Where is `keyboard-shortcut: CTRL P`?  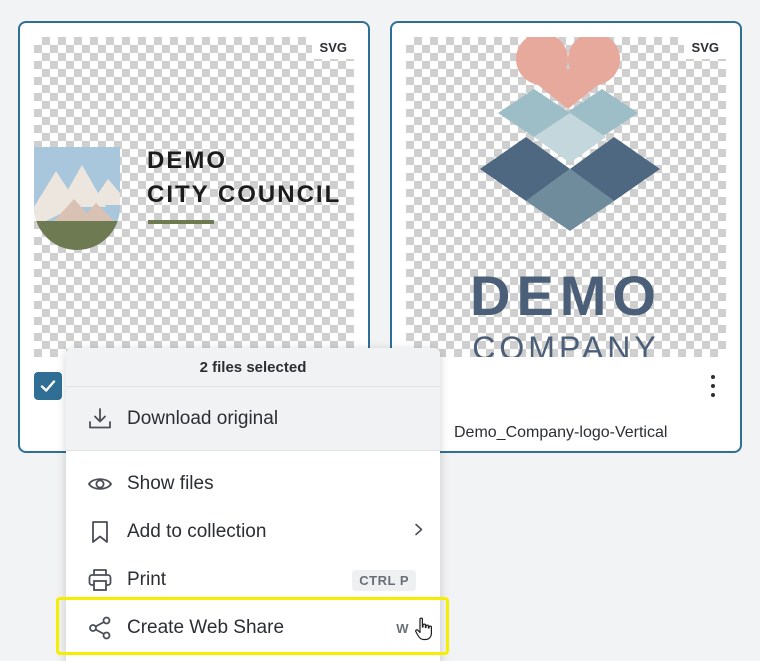
keyboard-shortcut: CTRL P is located at coordinates (384, 580).